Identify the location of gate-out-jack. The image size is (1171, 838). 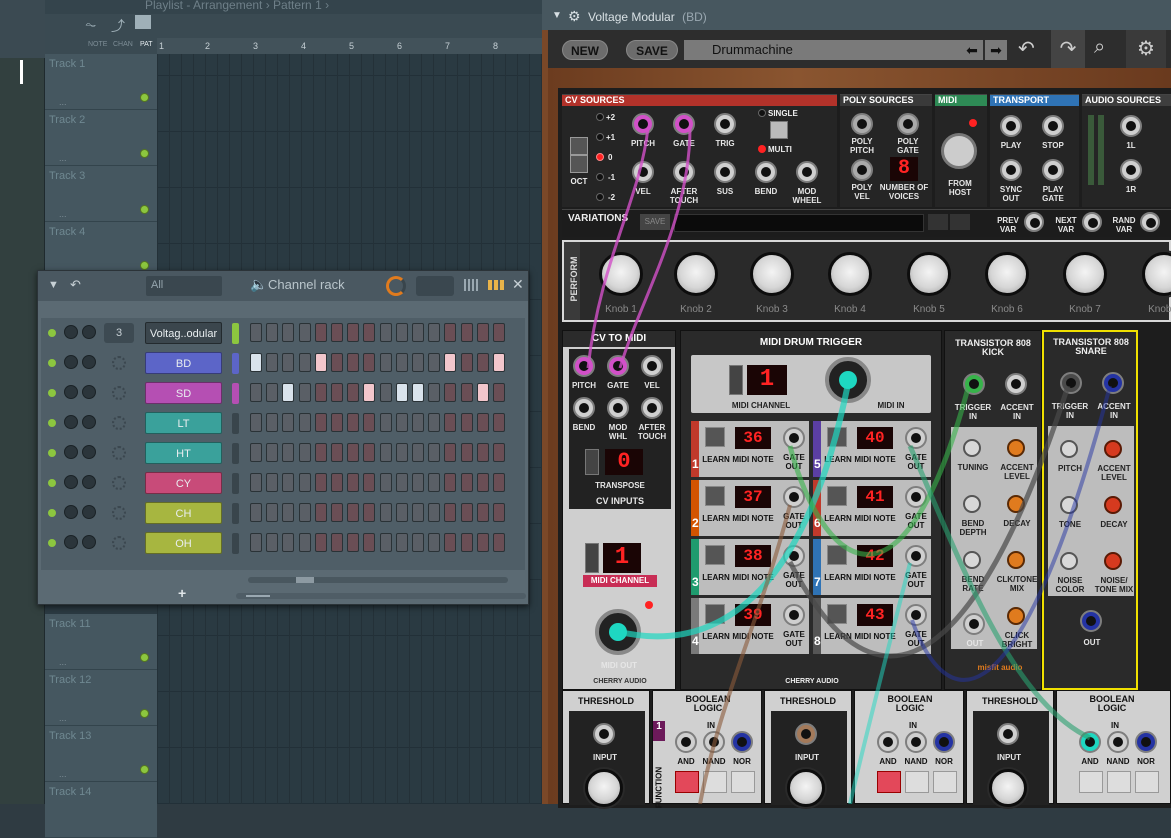
(794, 615).